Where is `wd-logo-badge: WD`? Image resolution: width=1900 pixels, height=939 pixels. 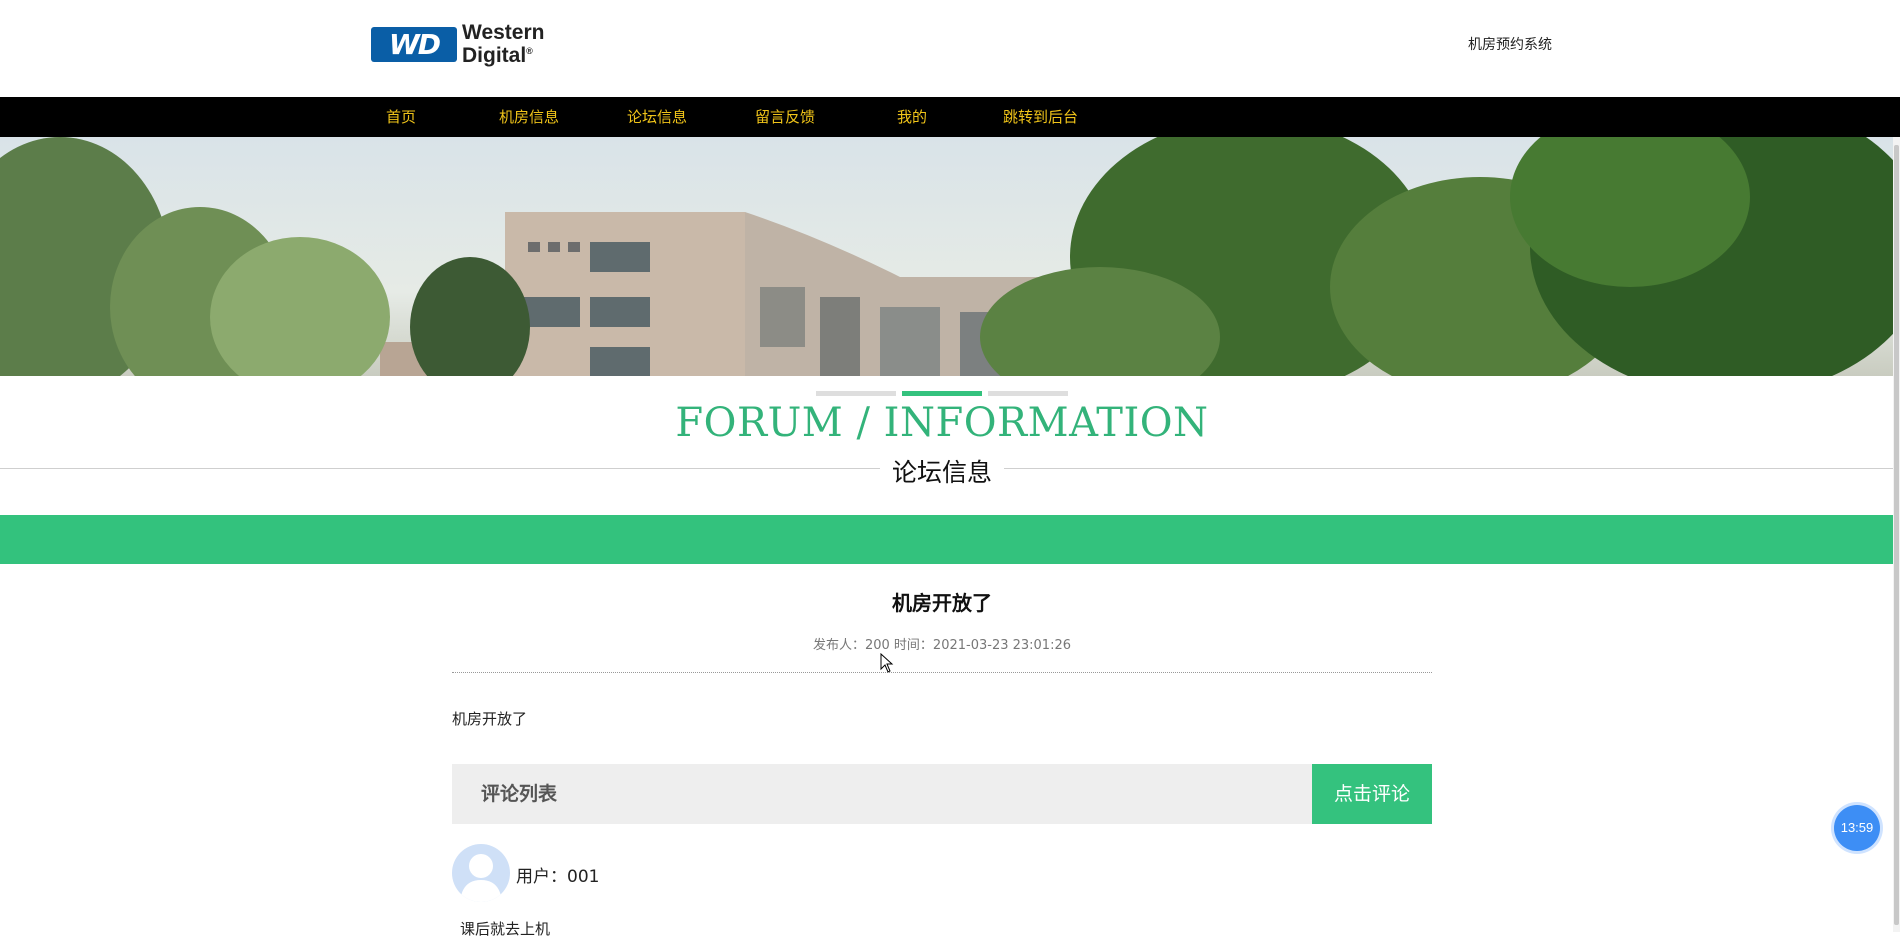 wd-logo-badge: WD is located at coordinates (414, 44).